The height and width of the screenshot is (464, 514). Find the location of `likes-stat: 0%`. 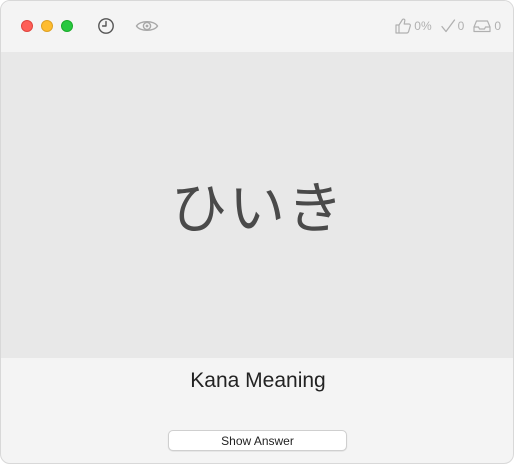

likes-stat: 0% is located at coordinates (413, 26).